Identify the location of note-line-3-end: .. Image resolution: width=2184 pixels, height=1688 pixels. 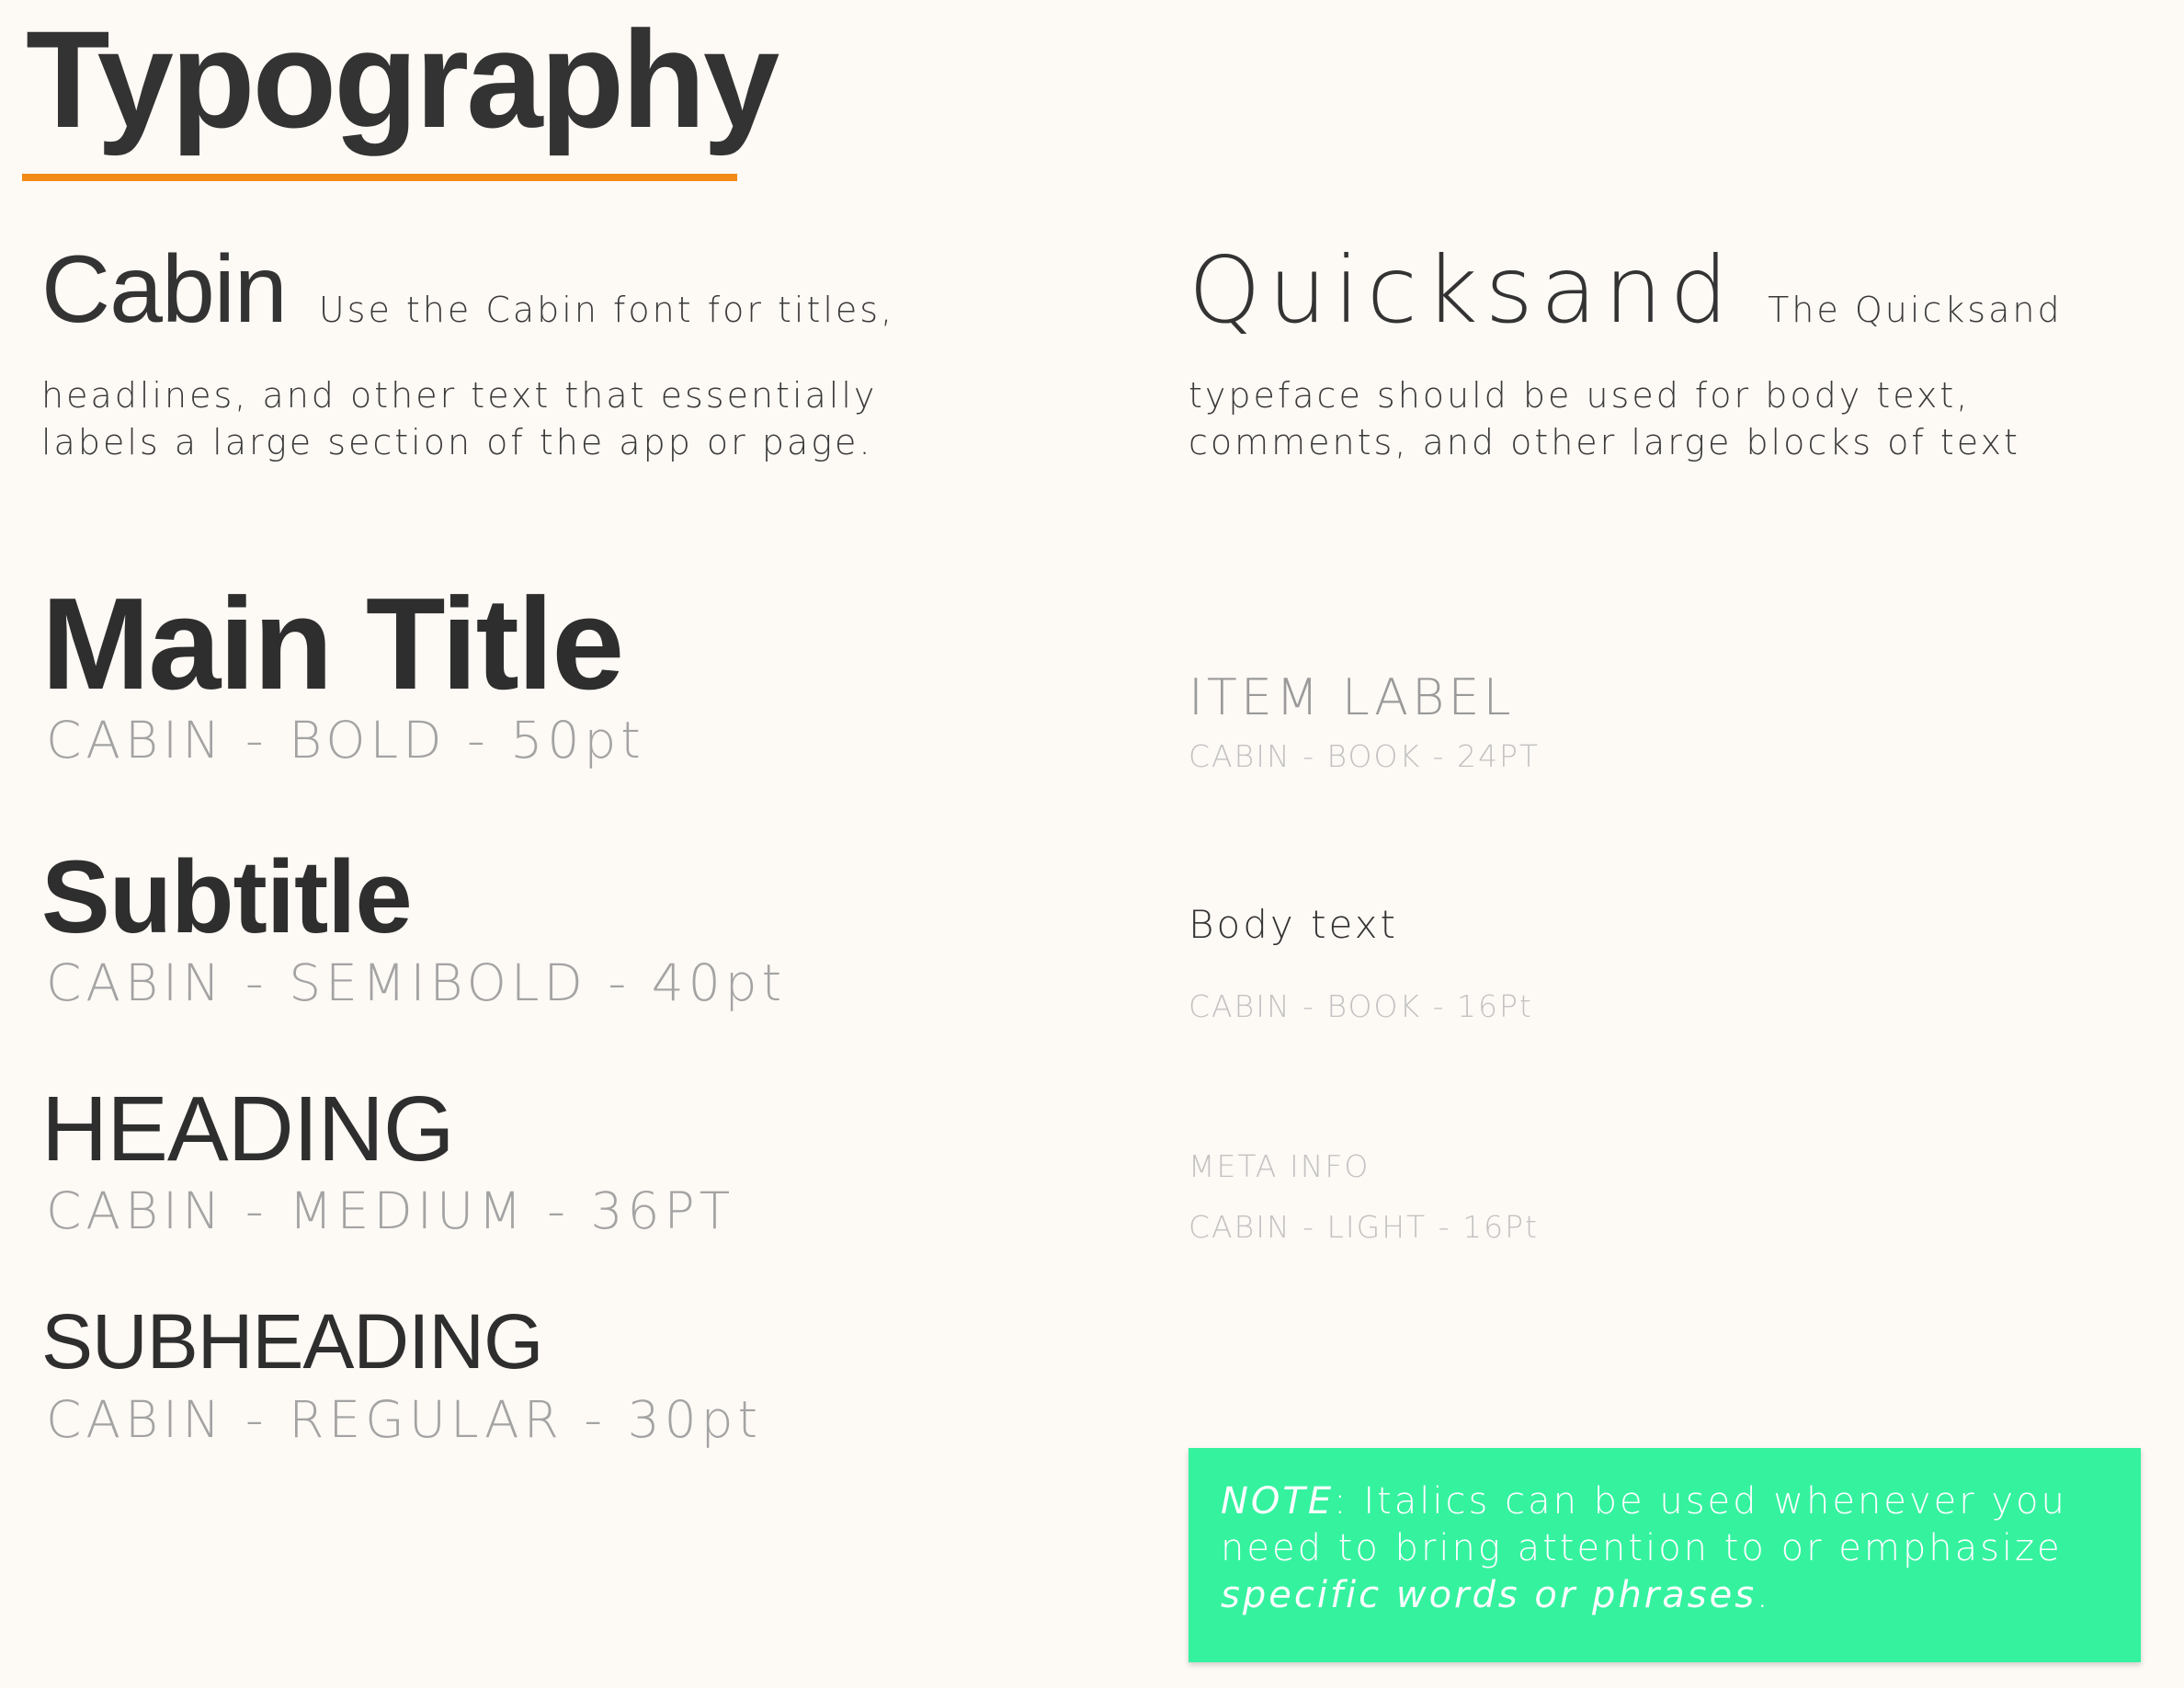
(1764, 1595).